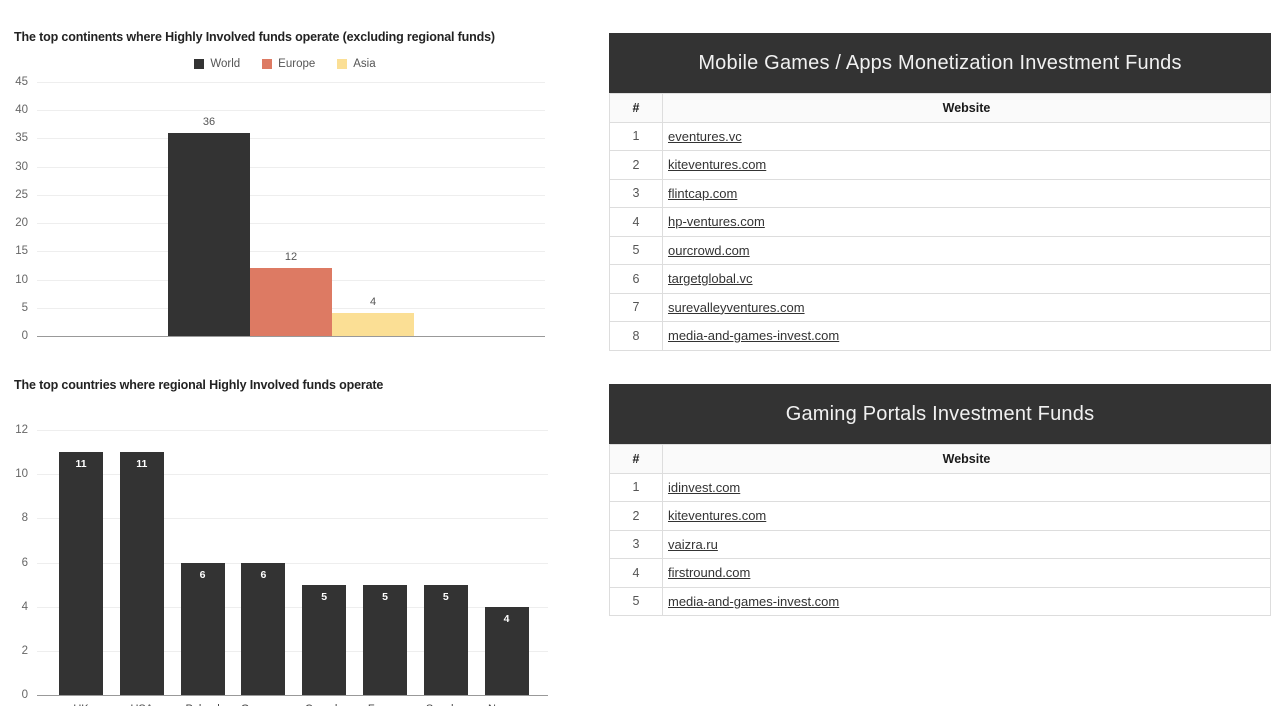 This screenshot has height=706, width=1287. I want to click on legend-item-world: World, so click(217, 64).